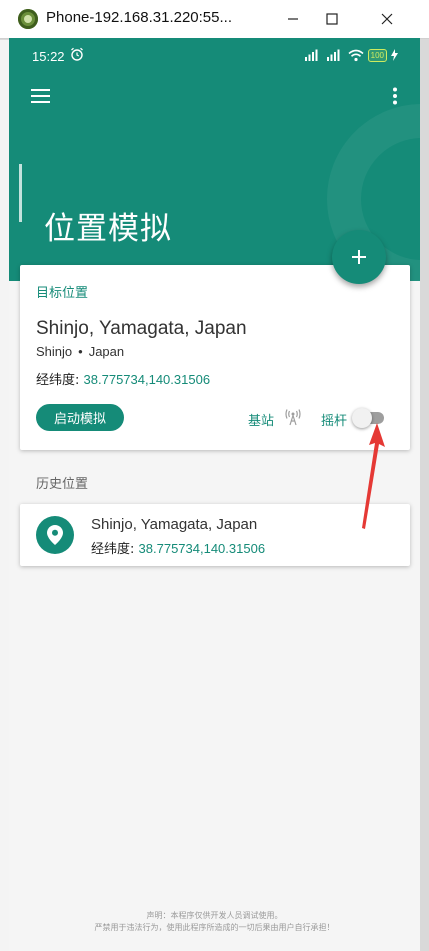 The image size is (429, 951). I want to click on history-section-label: 历史位置, so click(62, 484).